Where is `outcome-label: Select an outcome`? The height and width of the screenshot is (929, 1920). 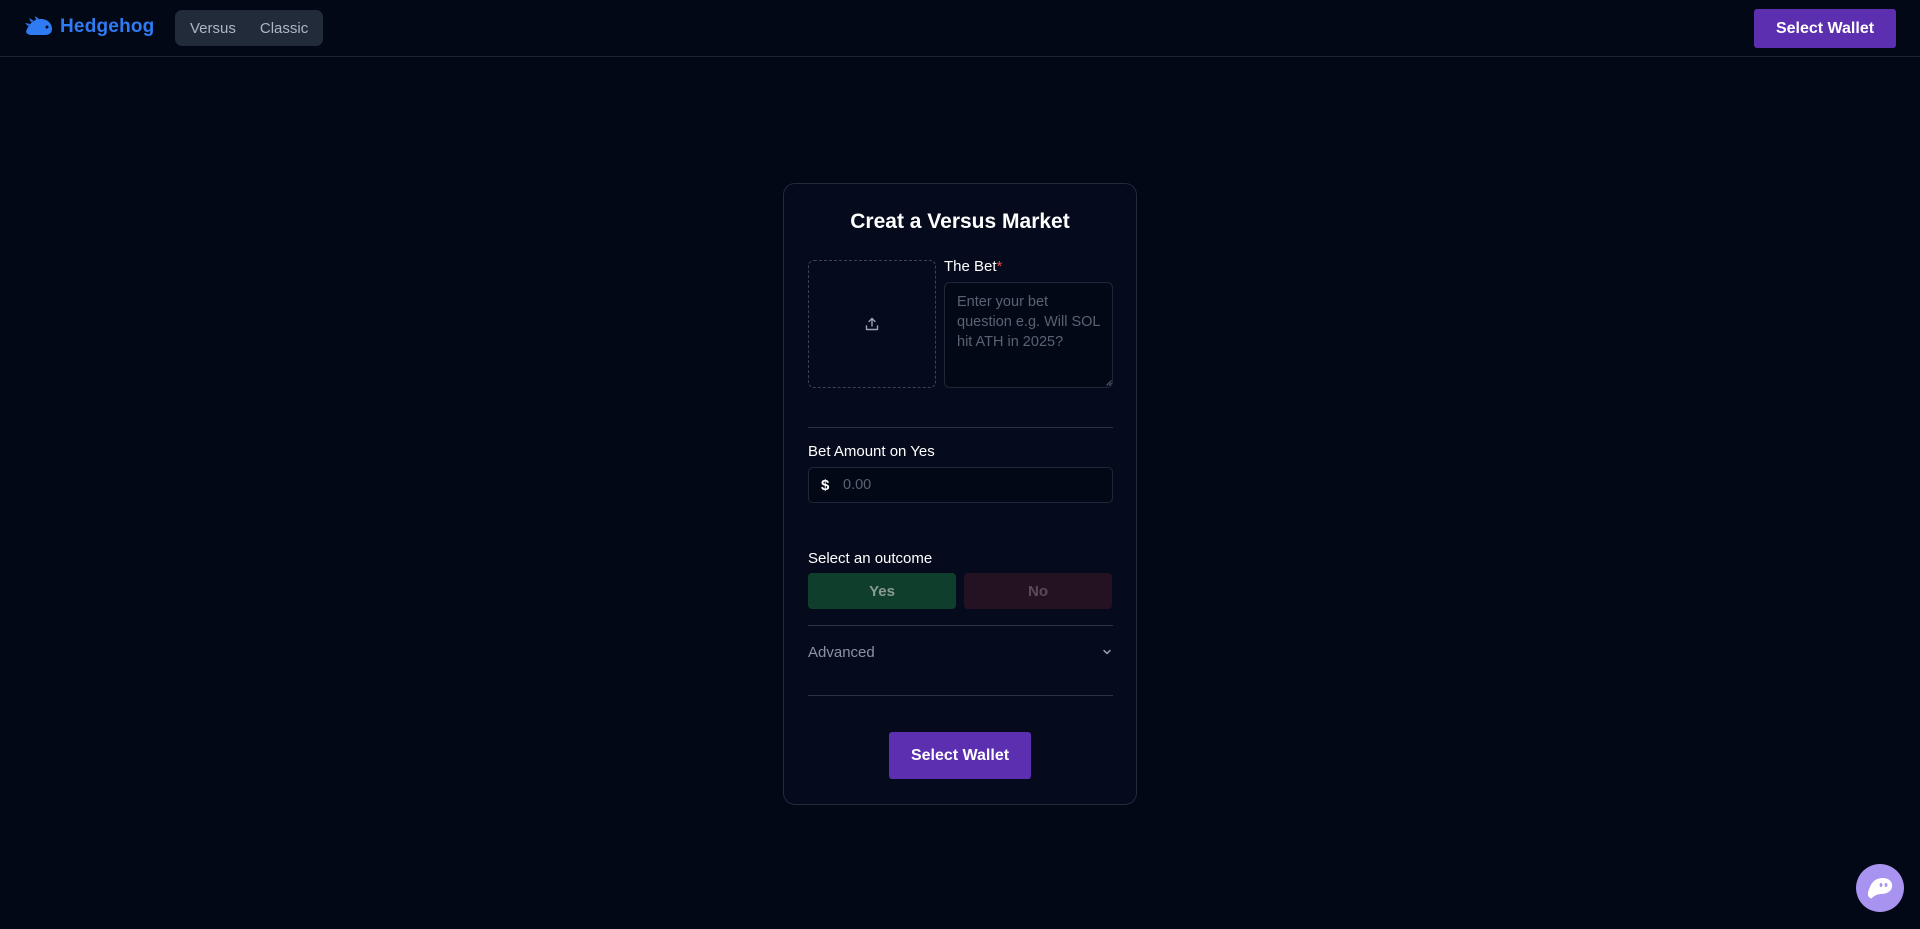 outcome-label: Select an outcome is located at coordinates (870, 558).